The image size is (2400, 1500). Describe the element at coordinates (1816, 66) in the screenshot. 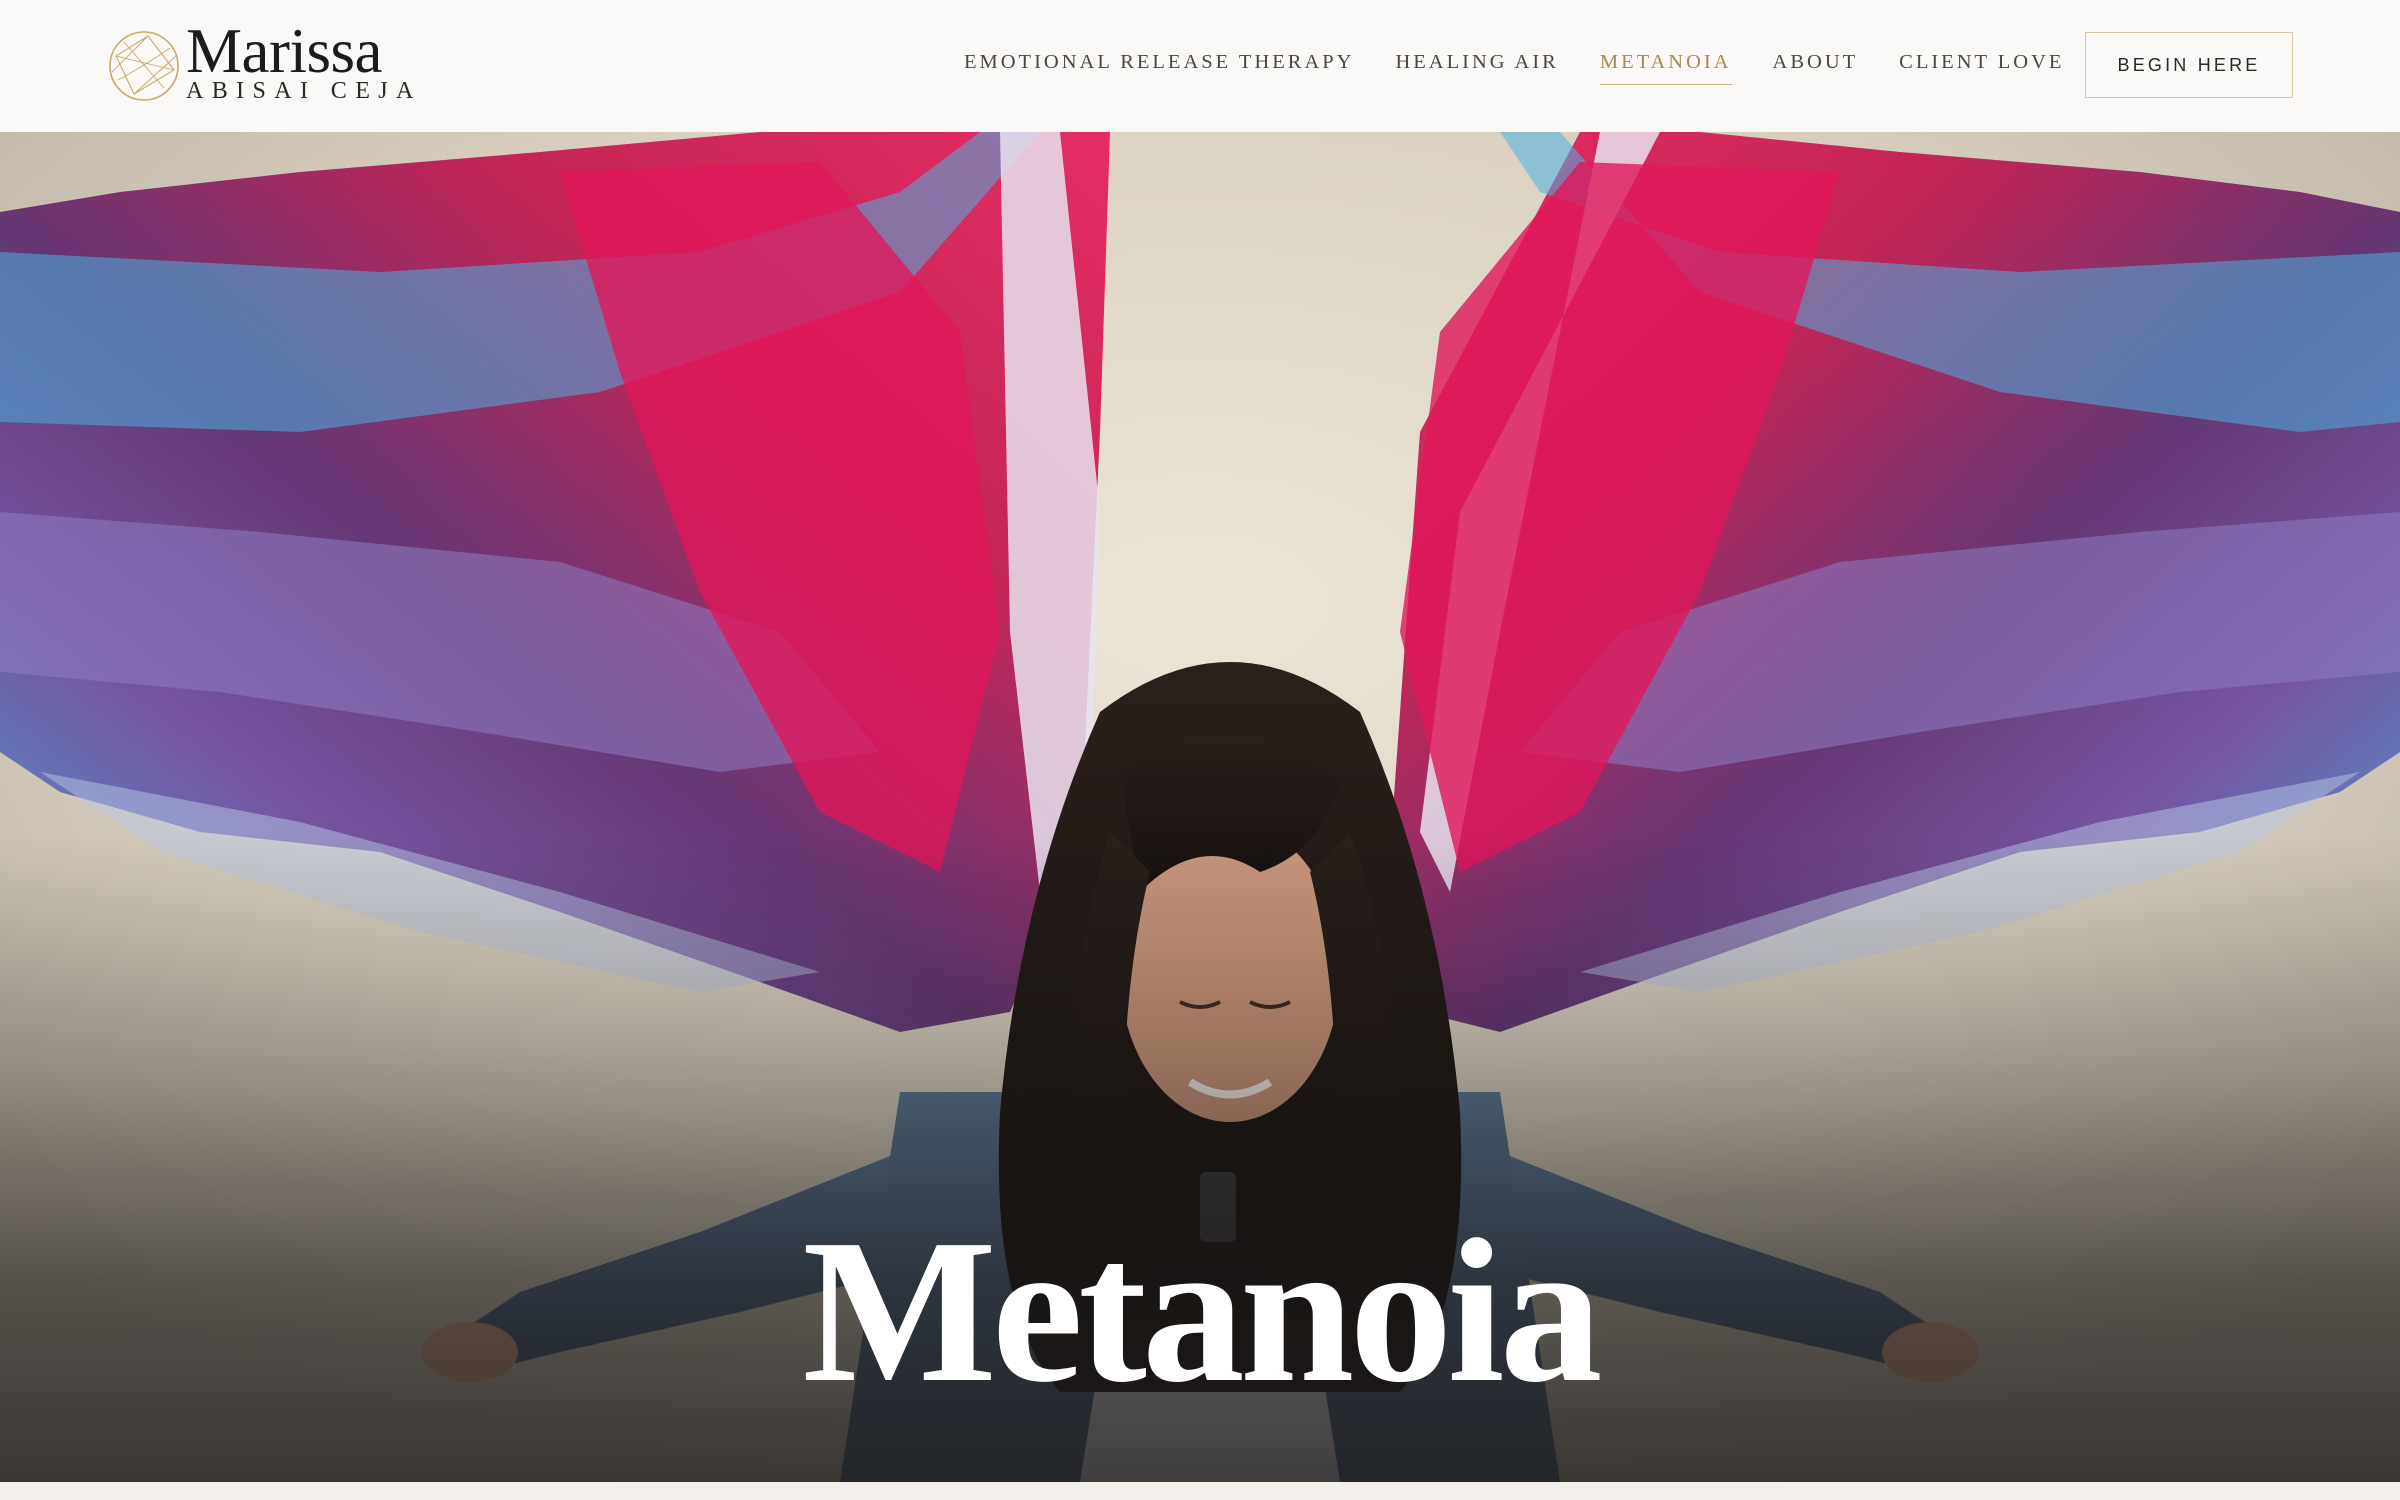

I see `nav-about: ABOUT` at that location.